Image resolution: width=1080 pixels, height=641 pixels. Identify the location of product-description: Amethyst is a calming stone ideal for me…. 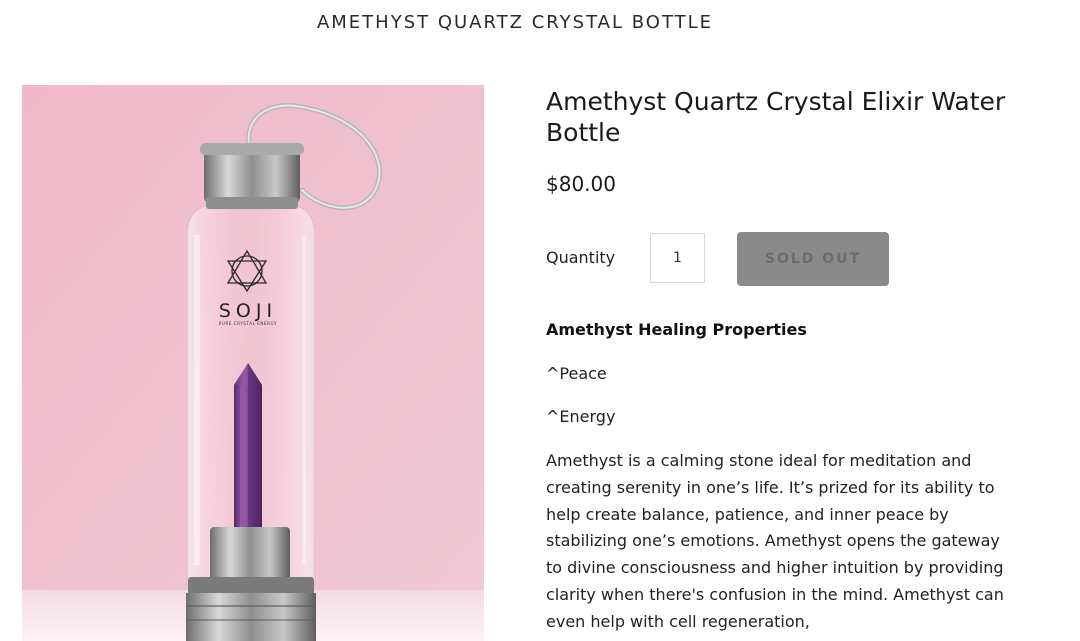
(775, 541).